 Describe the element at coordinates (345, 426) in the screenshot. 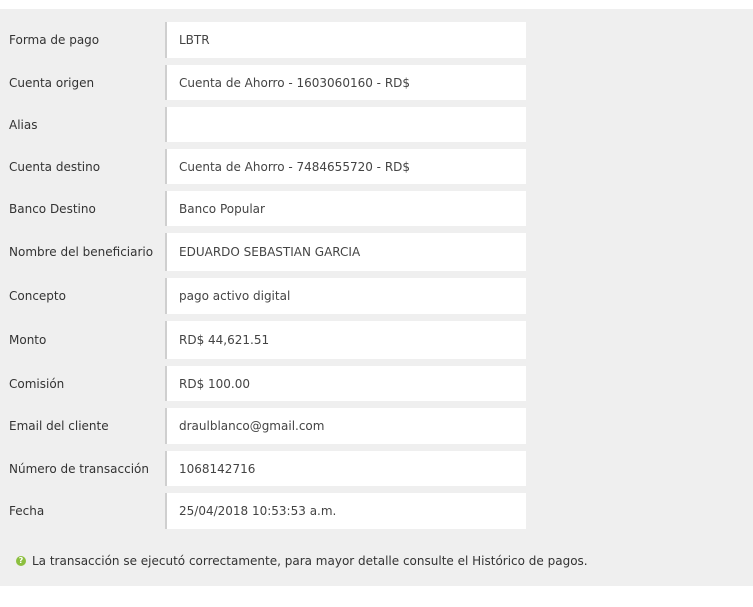

I see `field-value: draulblanco@gmail.com` at that location.